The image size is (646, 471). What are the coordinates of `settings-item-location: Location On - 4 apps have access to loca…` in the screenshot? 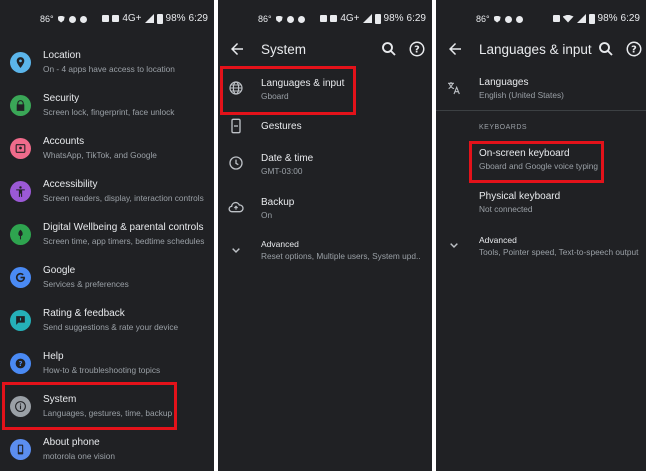 It's located at (107, 65).